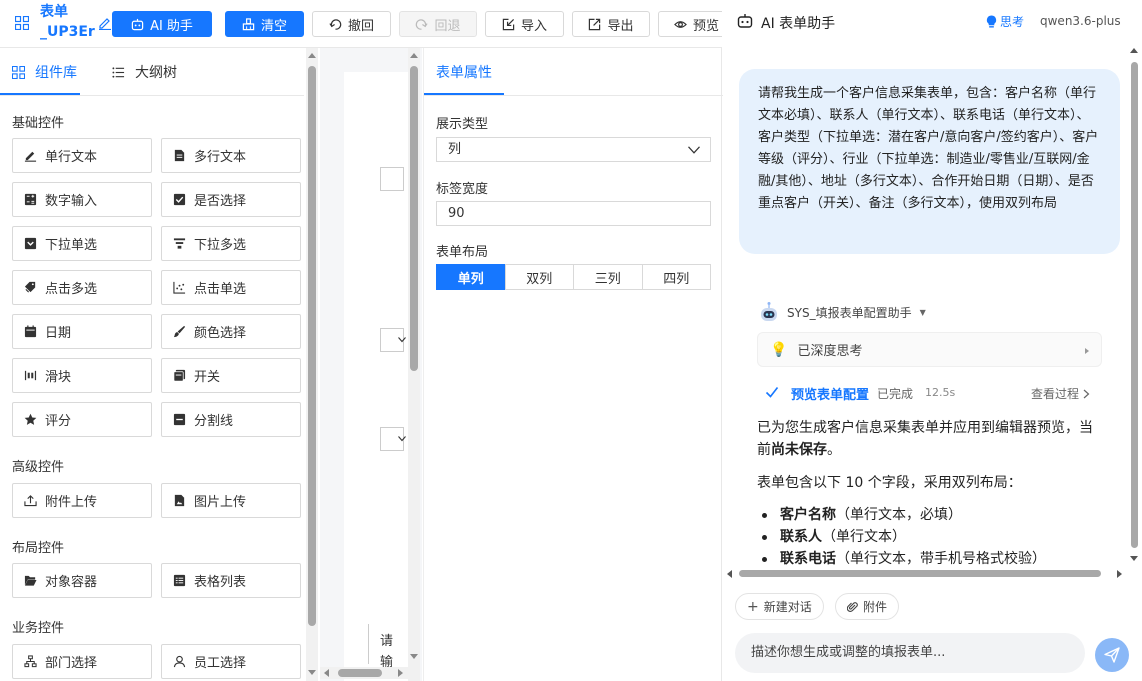  Describe the element at coordinates (414, 218) in the screenshot. I see `canvas-scroll-thumb` at that location.